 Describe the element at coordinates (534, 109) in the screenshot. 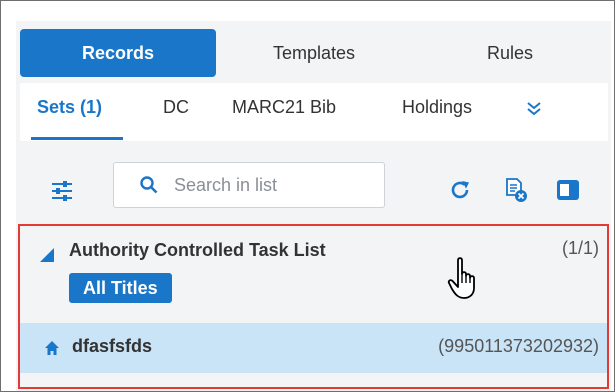

I see `double-chevron-down-icon` at that location.